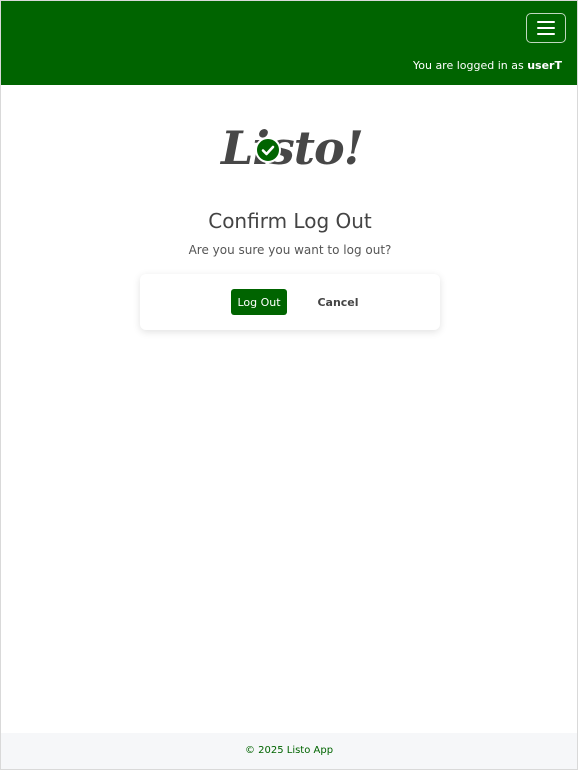  What do you see at coordinates (470, 65) in the screenshot?
I see `logged-in-prefix: You are logged in as` at bounding box center [470, 65].